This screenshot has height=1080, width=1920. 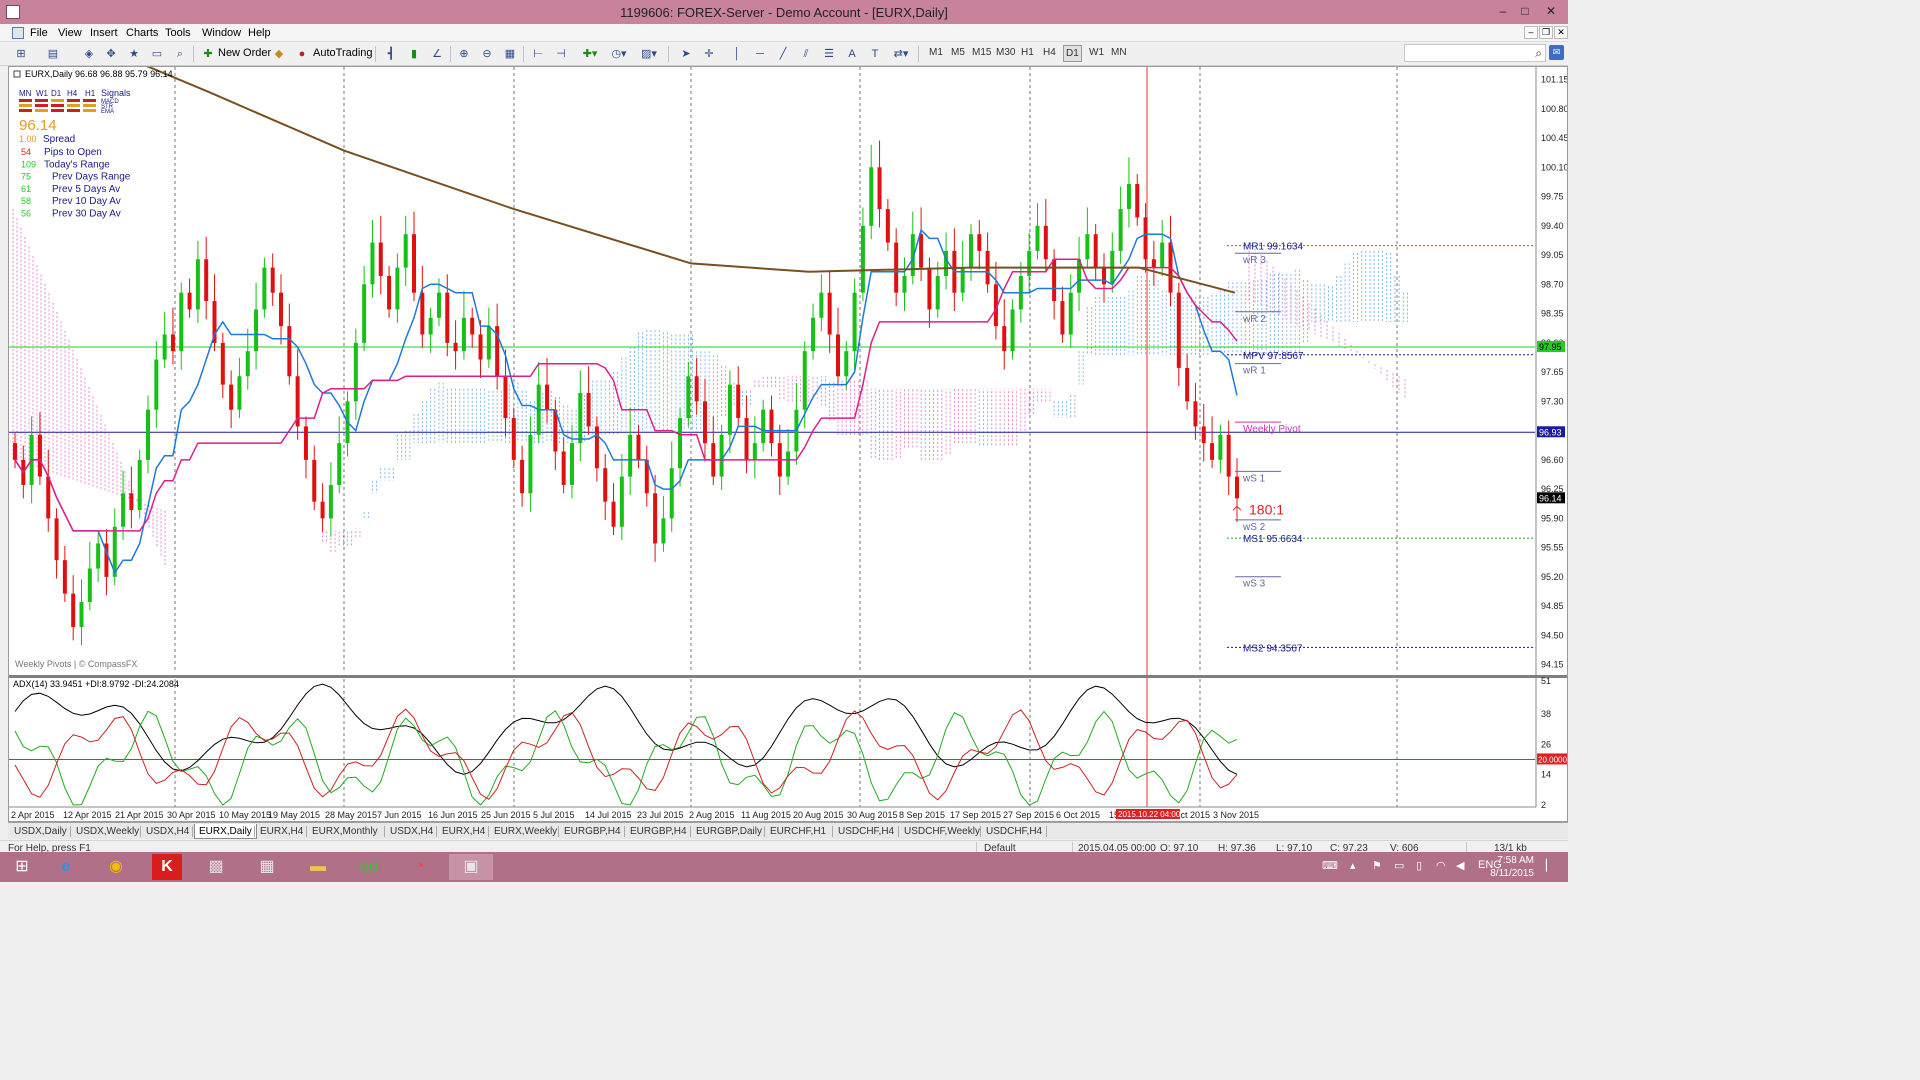 I want to click on timeframe-m5: M5, so click(x=958, y=52).